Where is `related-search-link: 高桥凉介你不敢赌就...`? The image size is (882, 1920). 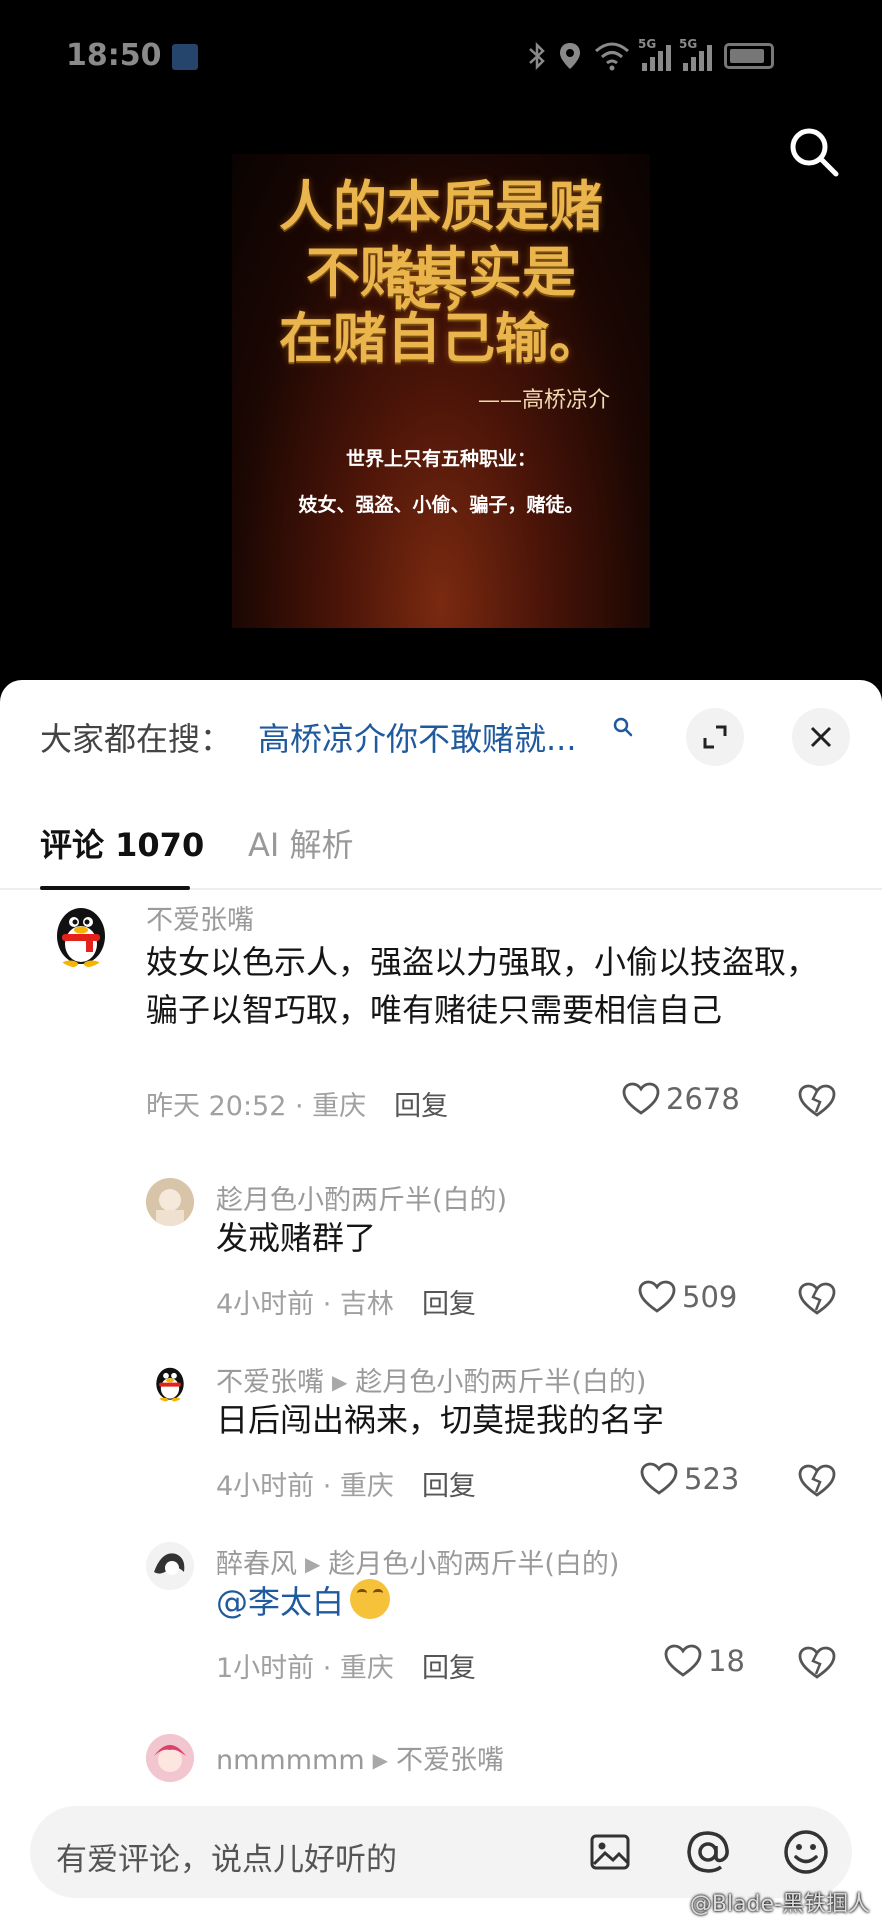
related-search-link: 高桥凉介你不敢赌就... is located at coordinates (417, 737).